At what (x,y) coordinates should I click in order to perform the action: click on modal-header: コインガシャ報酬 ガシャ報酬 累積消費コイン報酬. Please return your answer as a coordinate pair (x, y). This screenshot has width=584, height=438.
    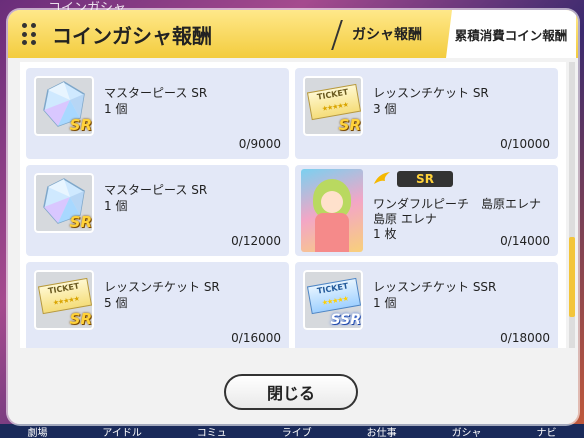
    Looking at the image, I should click on (293, 34).